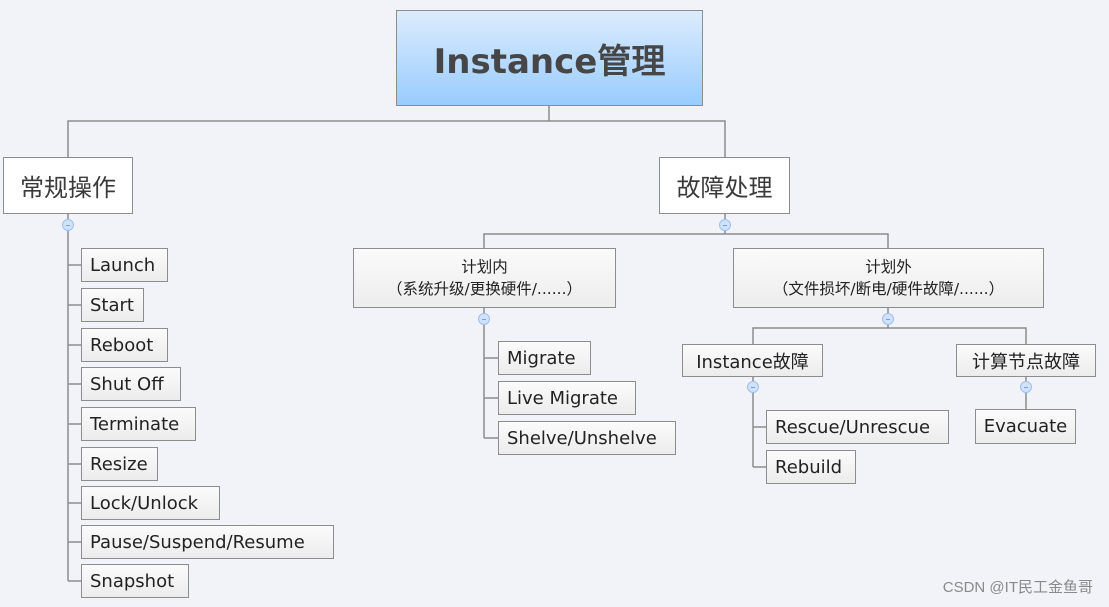 This screenshot has height=607, width=1109. What do you see at coordinates (888, 278) in the screenshot?
I see `unplanned-node: 计划外 （文件损坏/断电/硬件故障/......）` at bounding box center [888, 278].